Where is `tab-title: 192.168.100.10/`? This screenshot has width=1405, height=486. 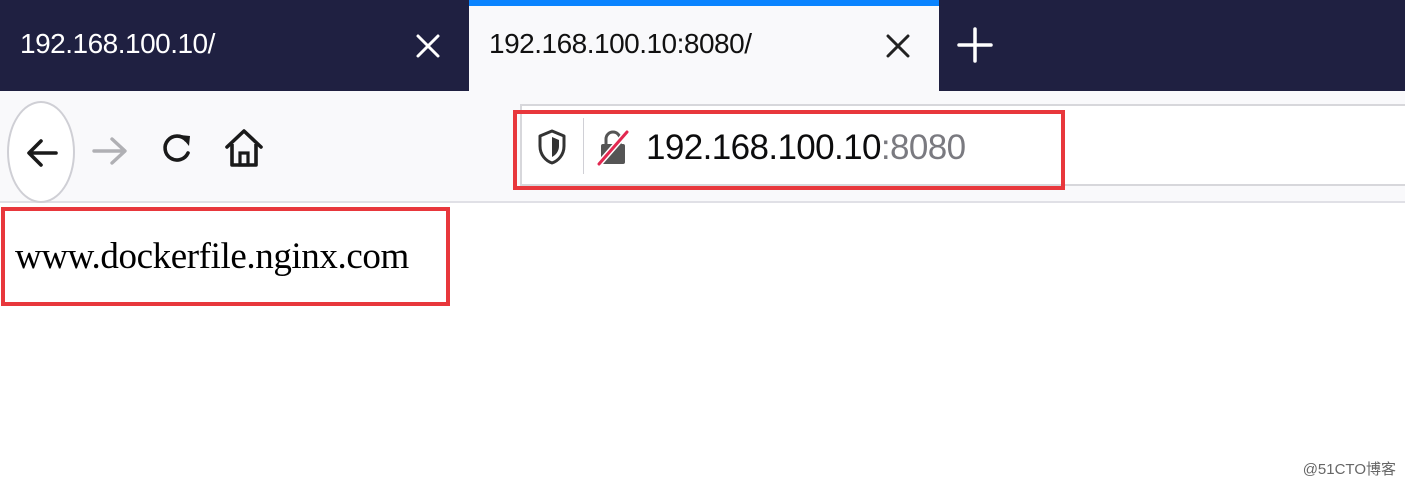
tab-title: 192.168.100.10/ is located at coordinates (117, 43).